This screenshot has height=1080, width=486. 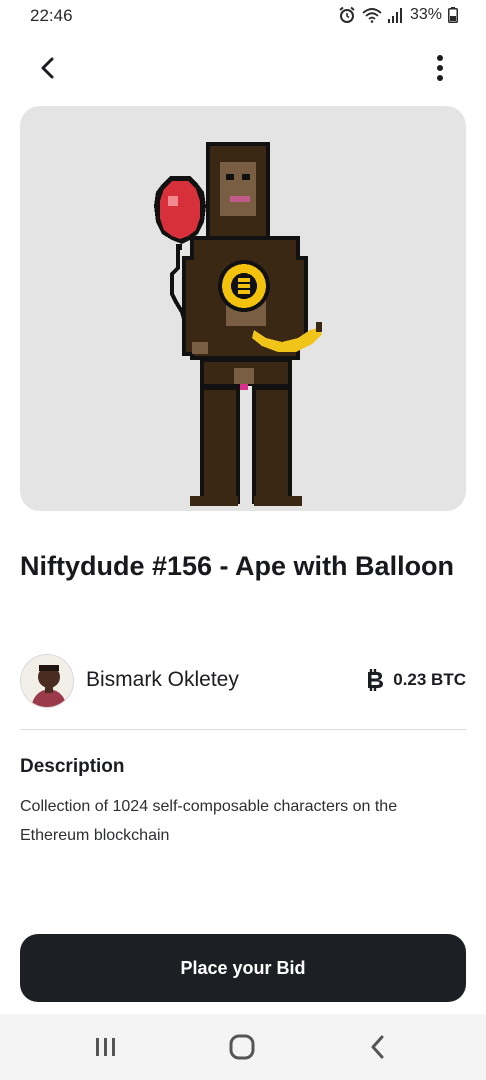 I want to click on avatar-image, so click(x=47, y=681).